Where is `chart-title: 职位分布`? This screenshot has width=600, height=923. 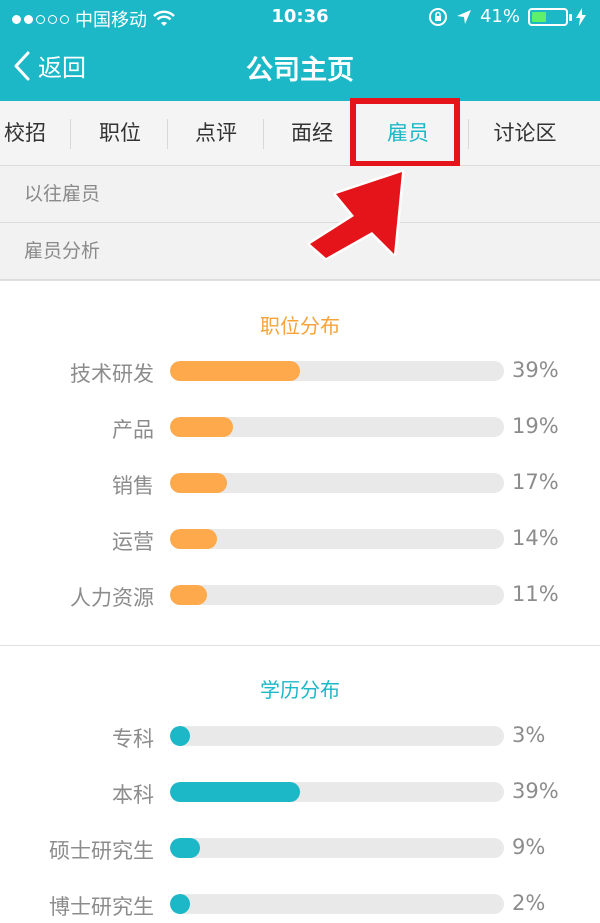 chart-title: 职位分布 is located at coordinates (300, 326).